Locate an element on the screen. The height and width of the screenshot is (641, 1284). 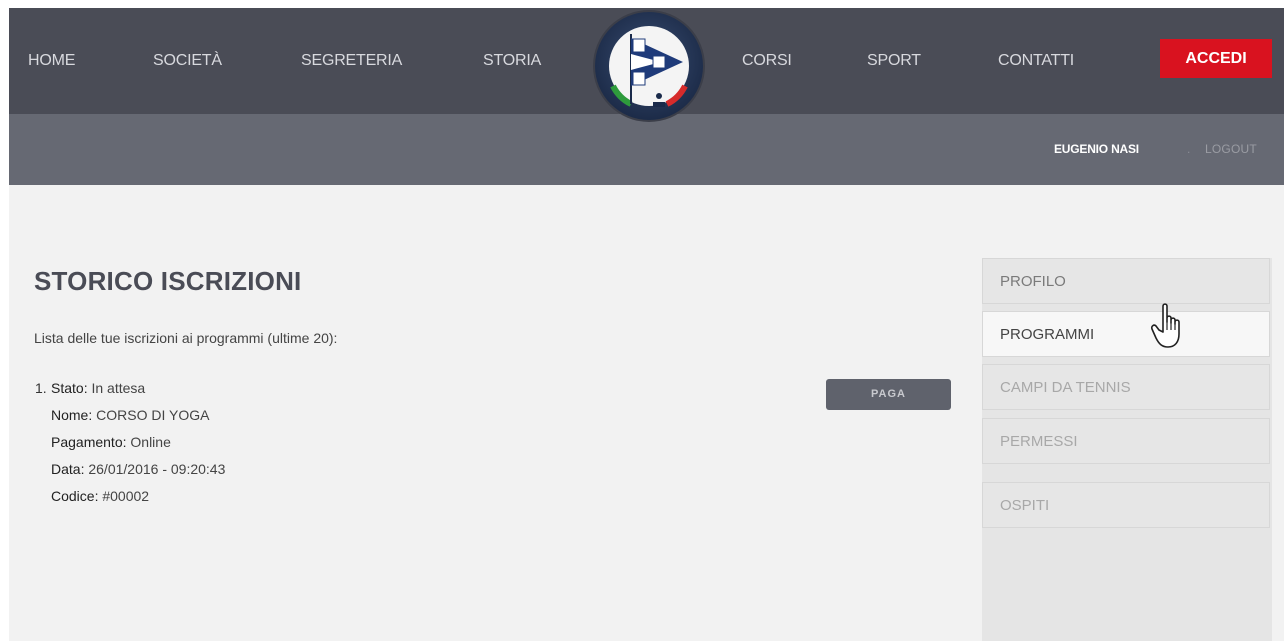
nav-segreteria: SEGRETERIA is located at coordinates (351, 61).